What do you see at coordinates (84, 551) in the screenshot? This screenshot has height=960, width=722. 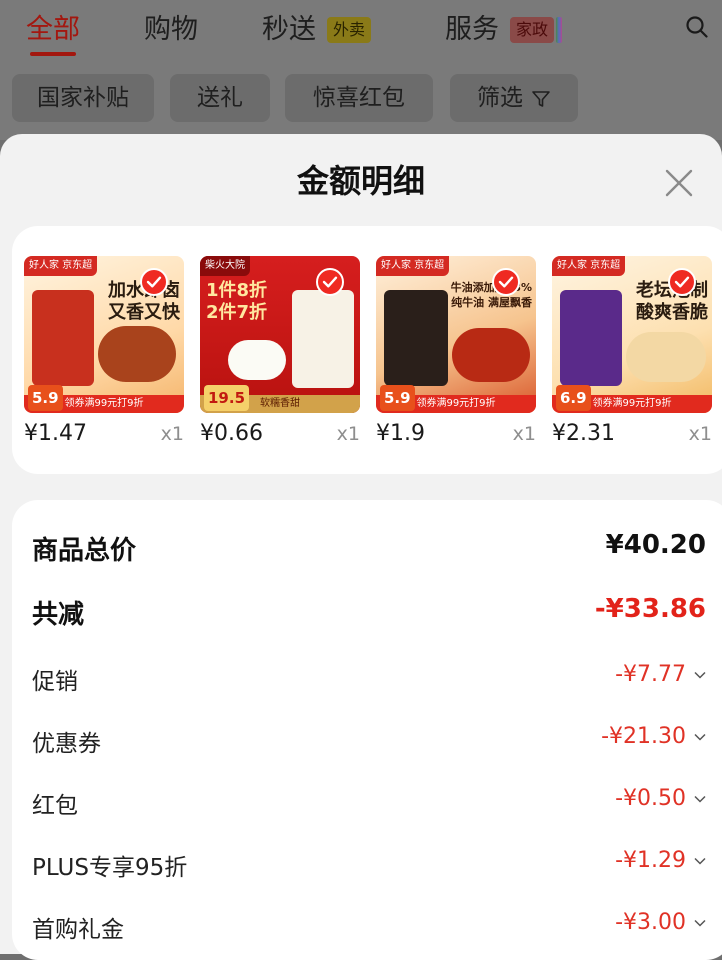 I see `total-price-label: 商品总价` at bounding box center [84, 551].